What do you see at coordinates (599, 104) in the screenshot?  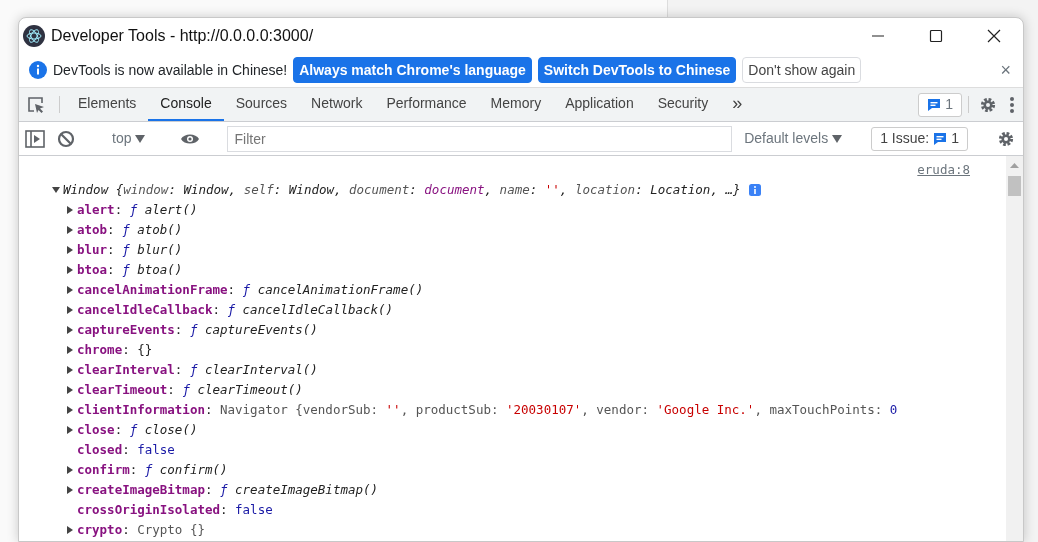 I see `tab: Application` at bounding box center [599, 104].